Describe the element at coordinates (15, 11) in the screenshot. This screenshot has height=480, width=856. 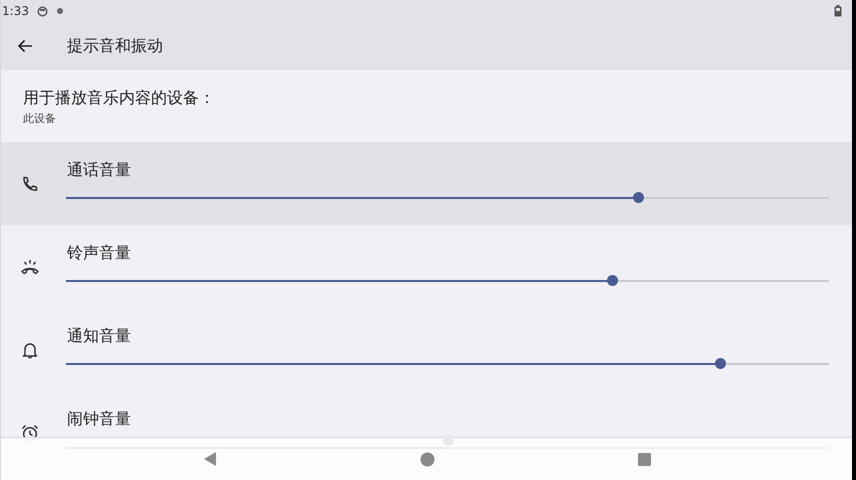
I see `status-time: 1:33` at that location.